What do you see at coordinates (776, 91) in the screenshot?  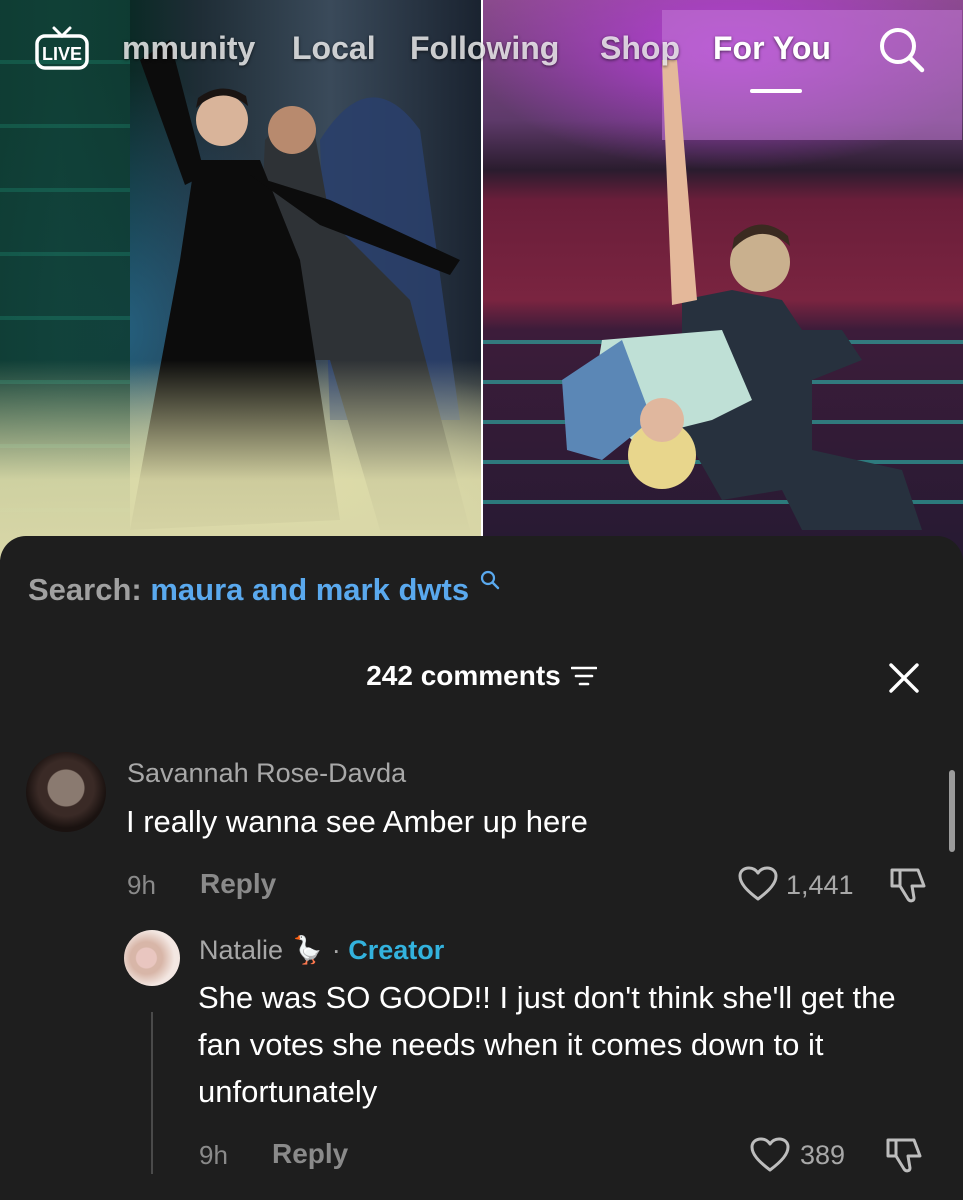 I see `active-tab-indicator` at bounding box center [776, 91].